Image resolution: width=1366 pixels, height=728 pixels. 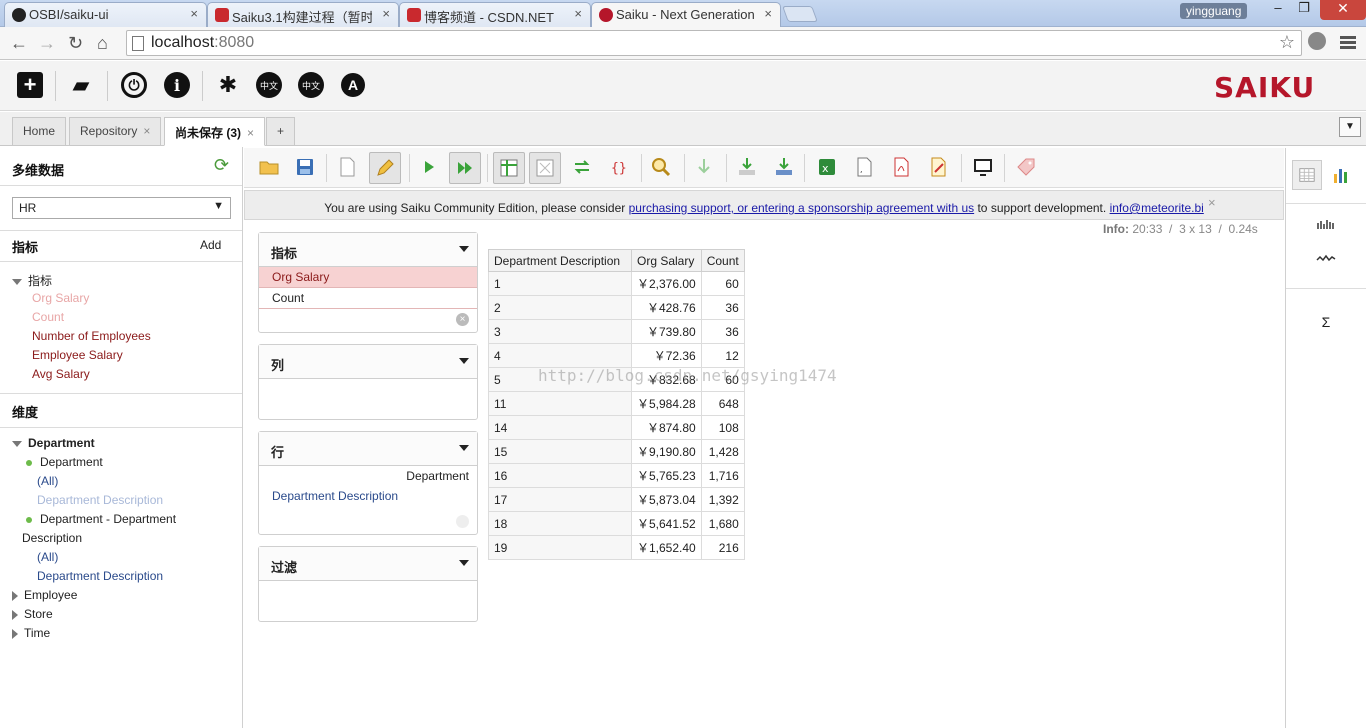 I want to click on hierarchy-department: Department, so click(x=64, y=462).